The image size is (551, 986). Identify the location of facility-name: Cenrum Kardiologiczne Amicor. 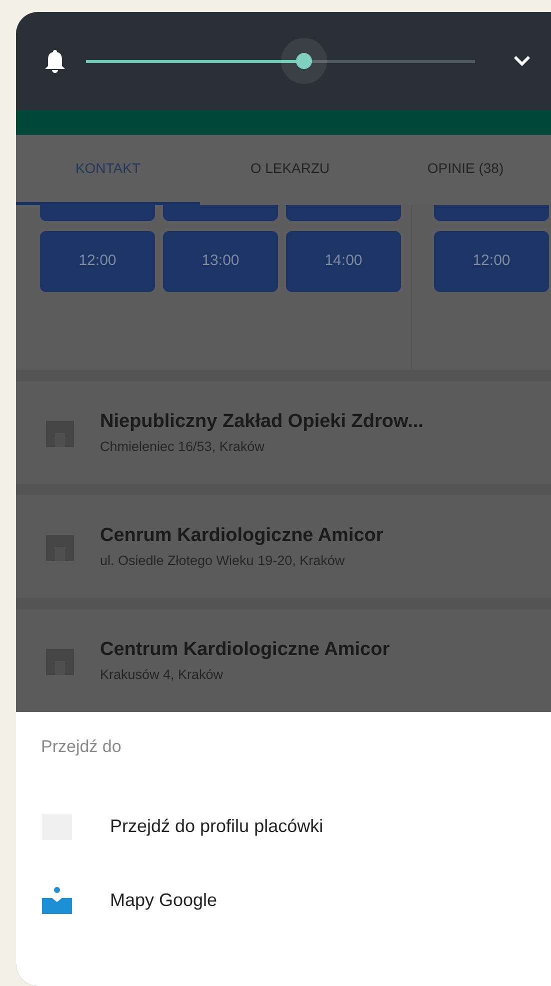
(242, 536).